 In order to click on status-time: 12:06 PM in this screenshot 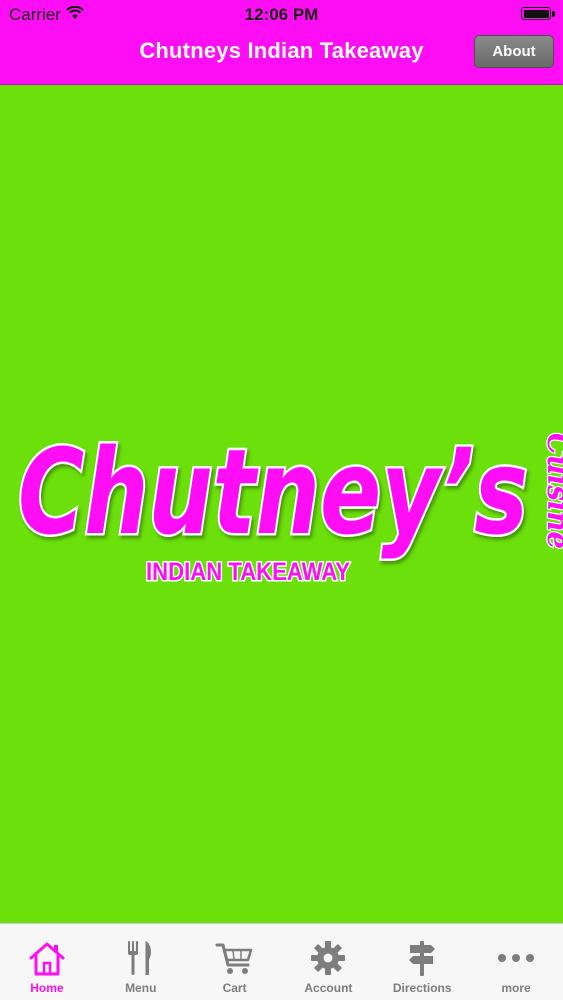, I will do `click(281, 14)`.